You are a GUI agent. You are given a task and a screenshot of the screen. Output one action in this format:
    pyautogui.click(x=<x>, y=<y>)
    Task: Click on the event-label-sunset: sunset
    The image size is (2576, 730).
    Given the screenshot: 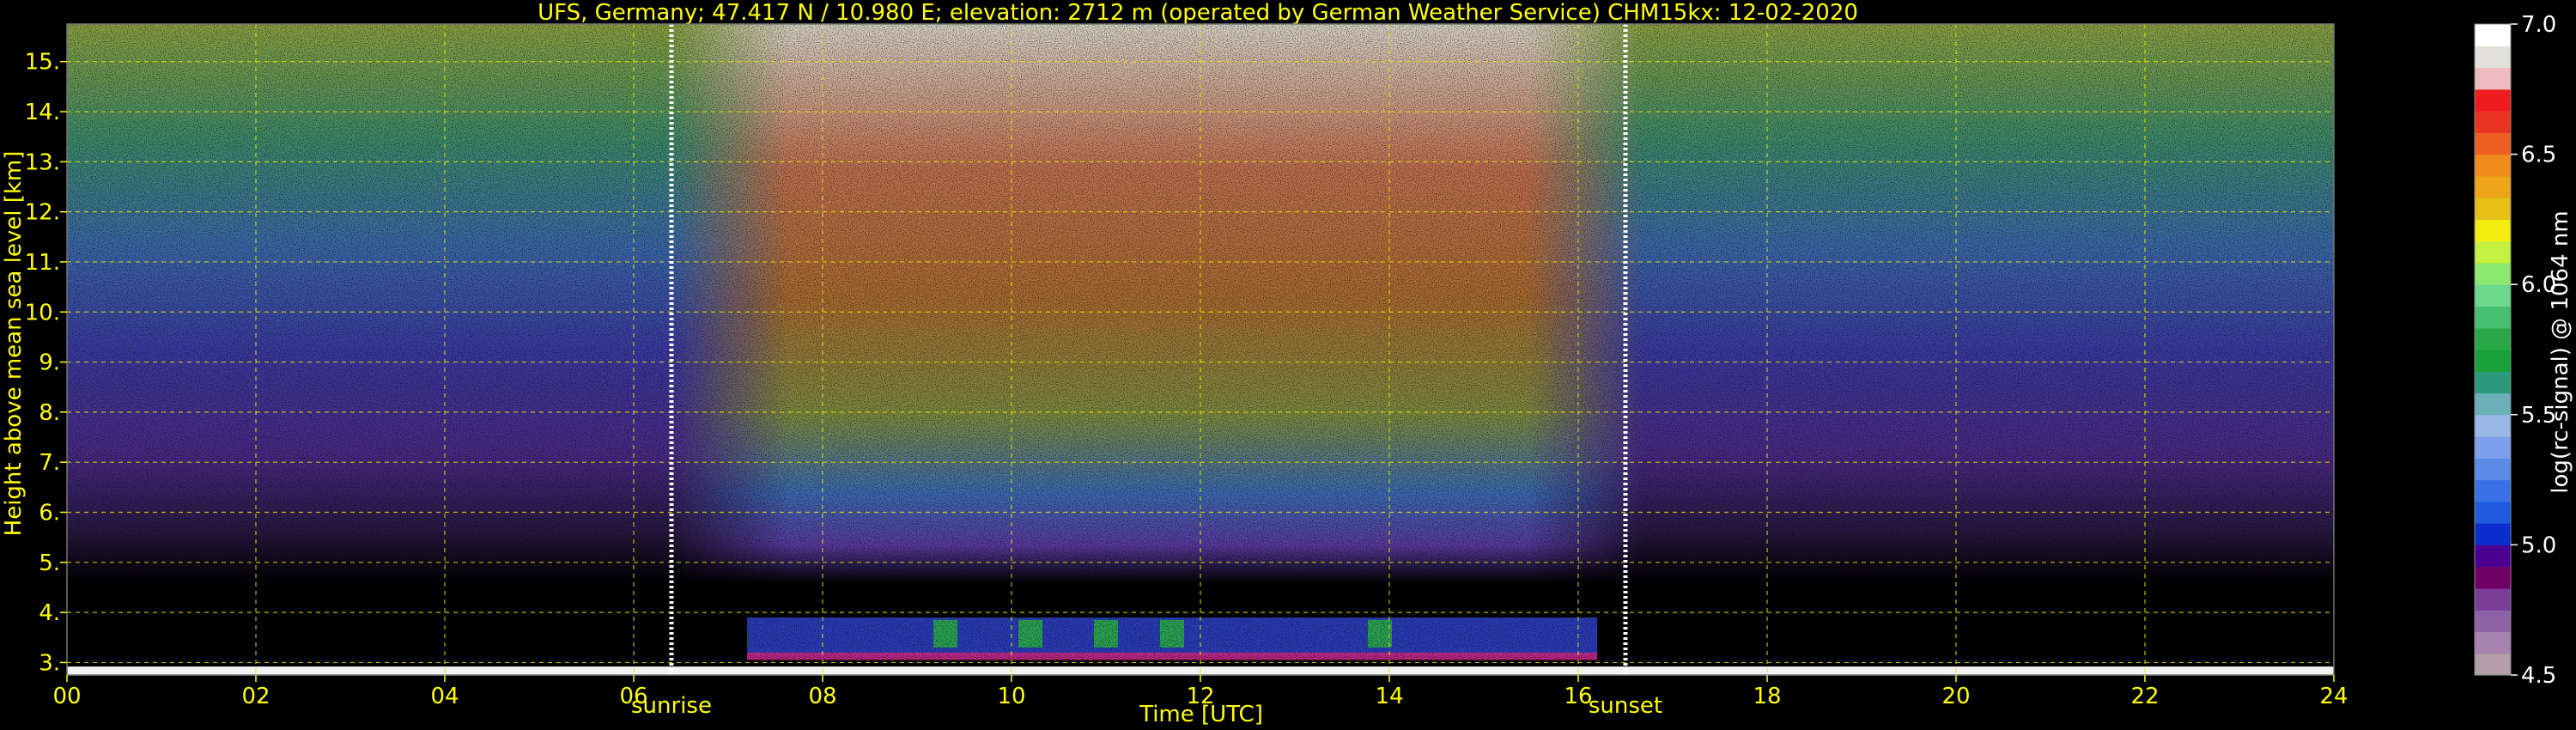 What is the action you would take?
    pyautogui.click(x=1625, y=706)
    